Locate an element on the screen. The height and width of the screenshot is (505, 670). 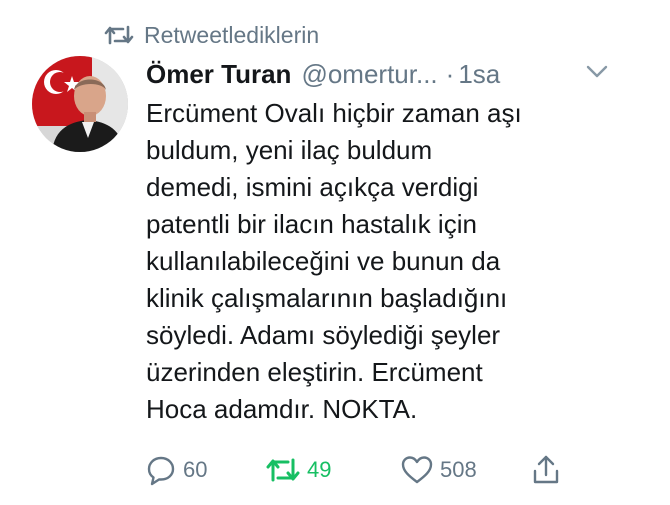
tweet-actions: 60 49 508 is located at coordinates (385, 470).